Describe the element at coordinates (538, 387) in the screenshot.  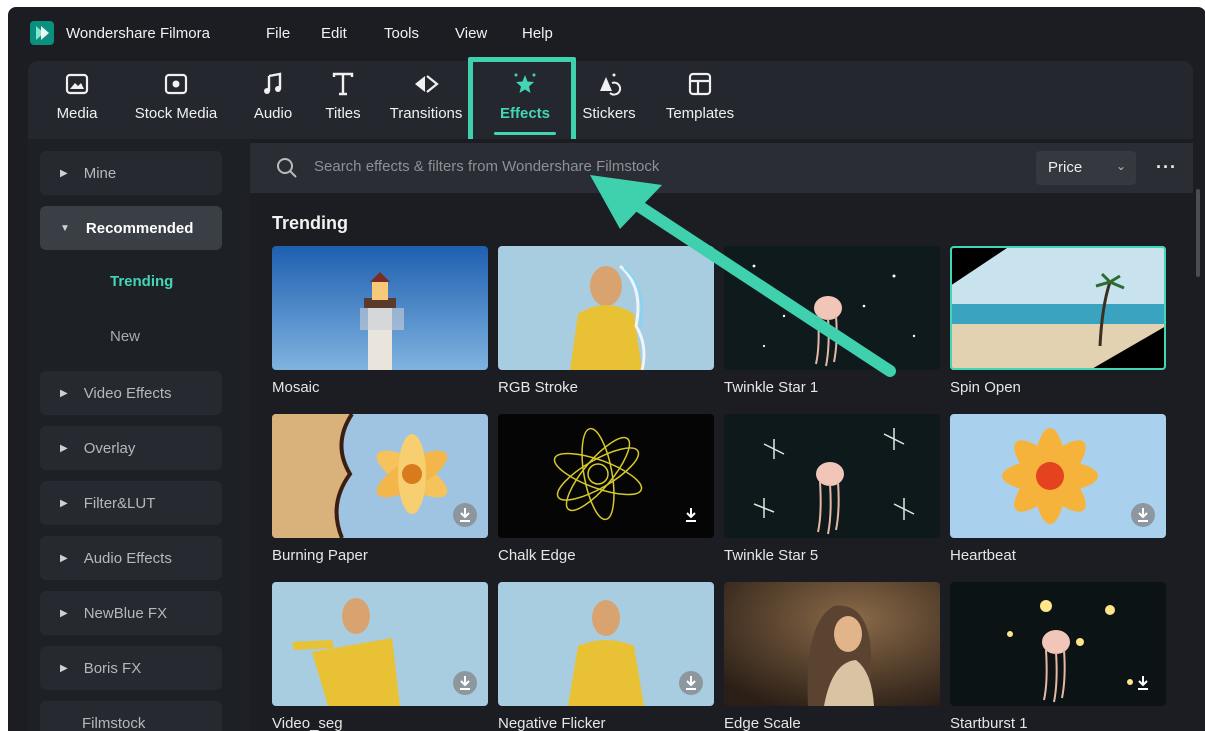
I see `effect-label: RGB Stroke` at that location.